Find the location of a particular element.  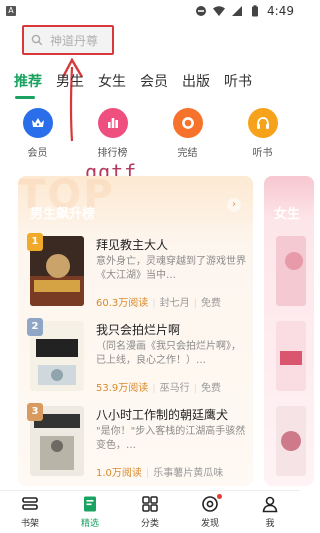

channel-tabs: 推荐 男生 女生 会员 出版 听书 is located at coordinates (150, 81).